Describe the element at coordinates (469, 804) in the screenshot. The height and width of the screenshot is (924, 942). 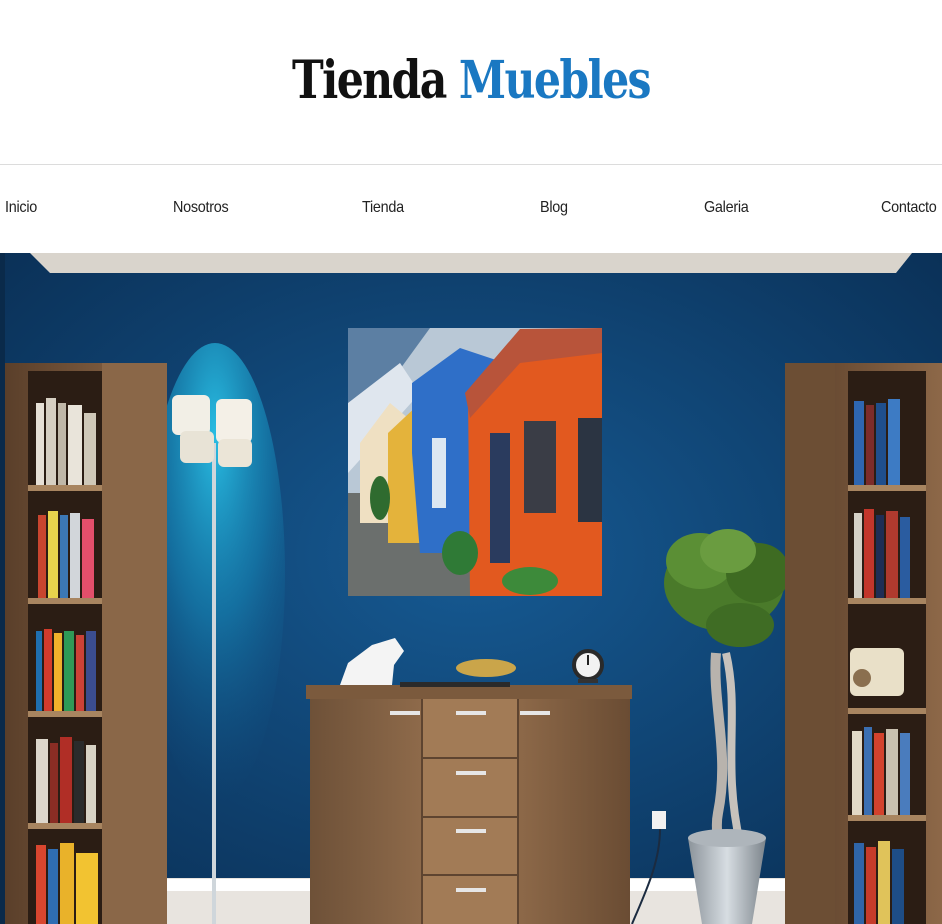
I see `wooden-dresser` at that location.